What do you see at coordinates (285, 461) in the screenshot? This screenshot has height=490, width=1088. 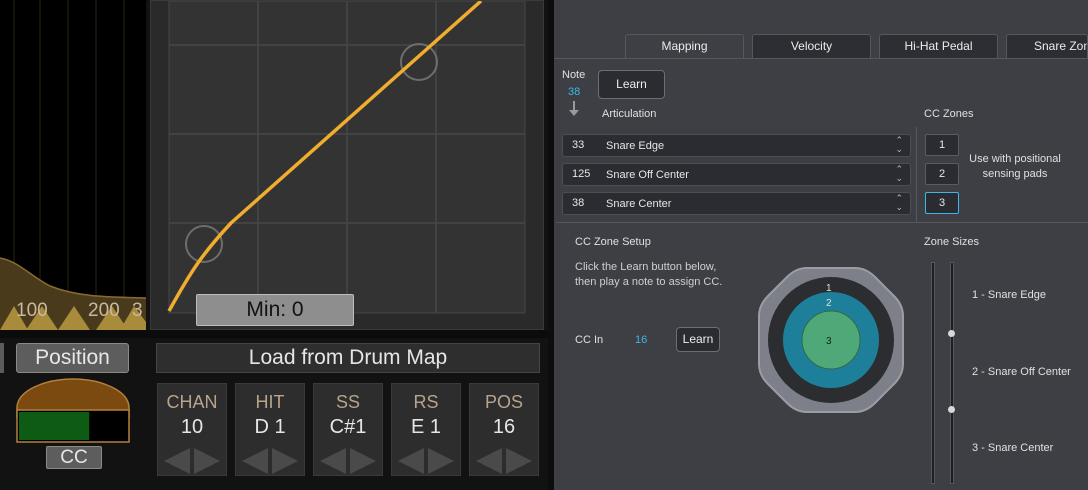 I see `tile-hit-right-arrow-icon` at bounding box center [285, 461].